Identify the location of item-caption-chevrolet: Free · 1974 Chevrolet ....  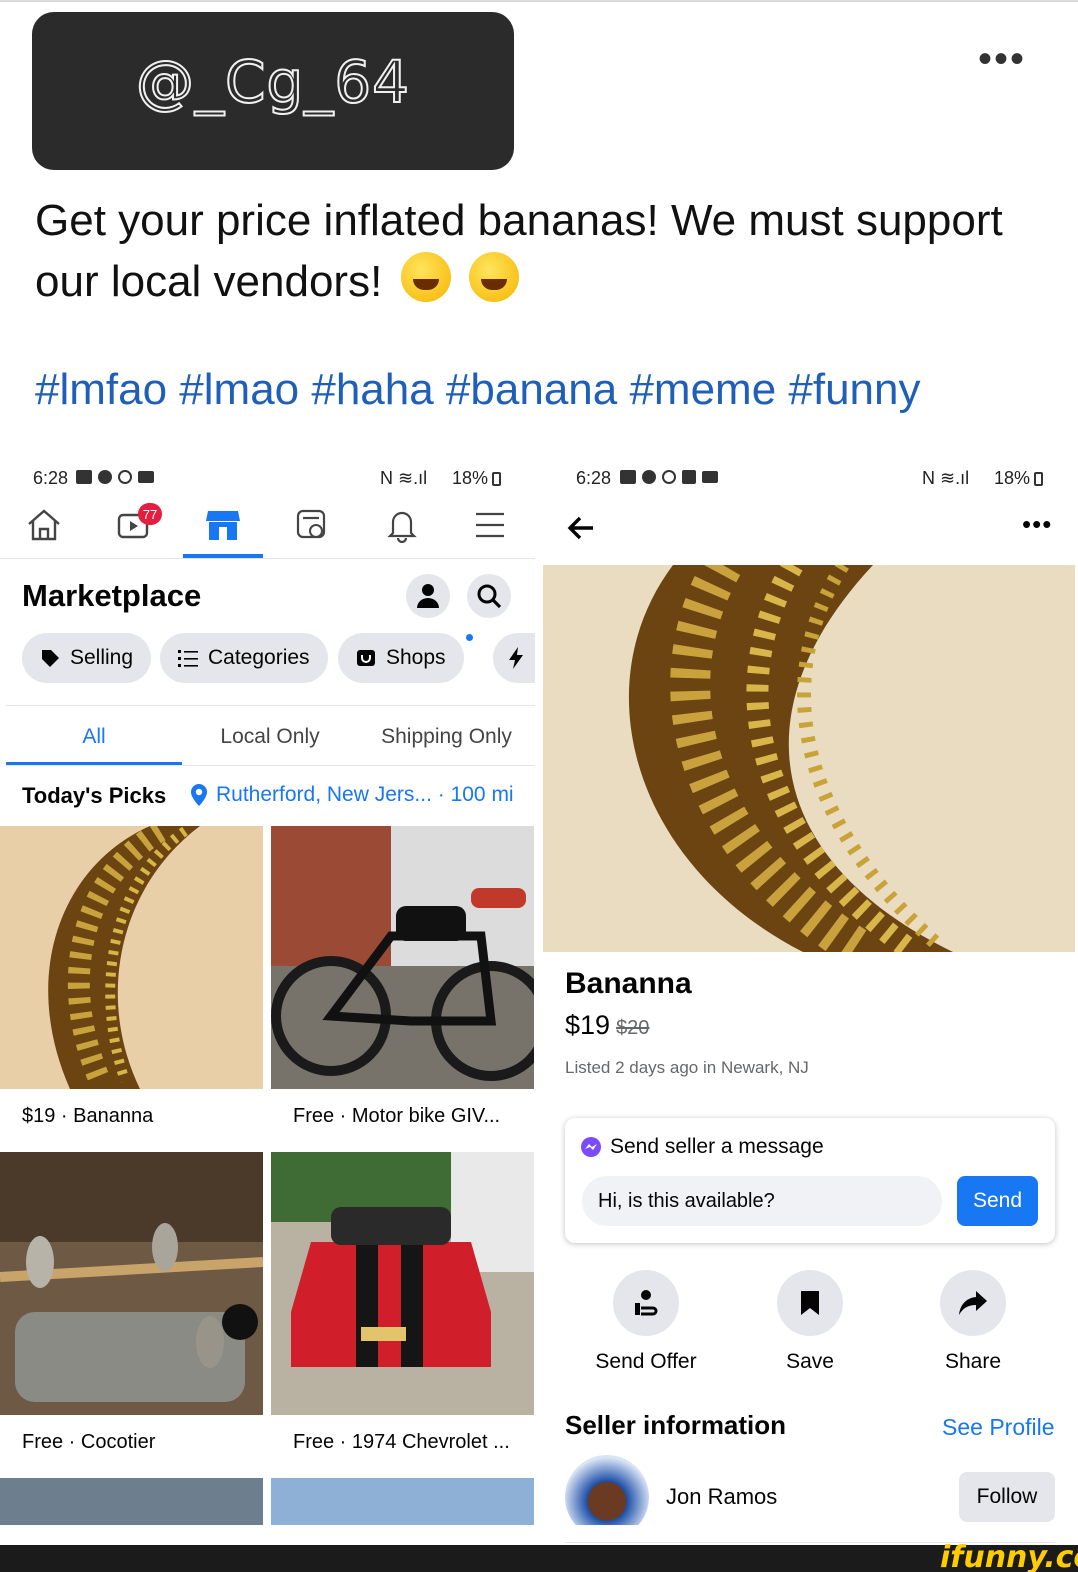
(401, 1442).